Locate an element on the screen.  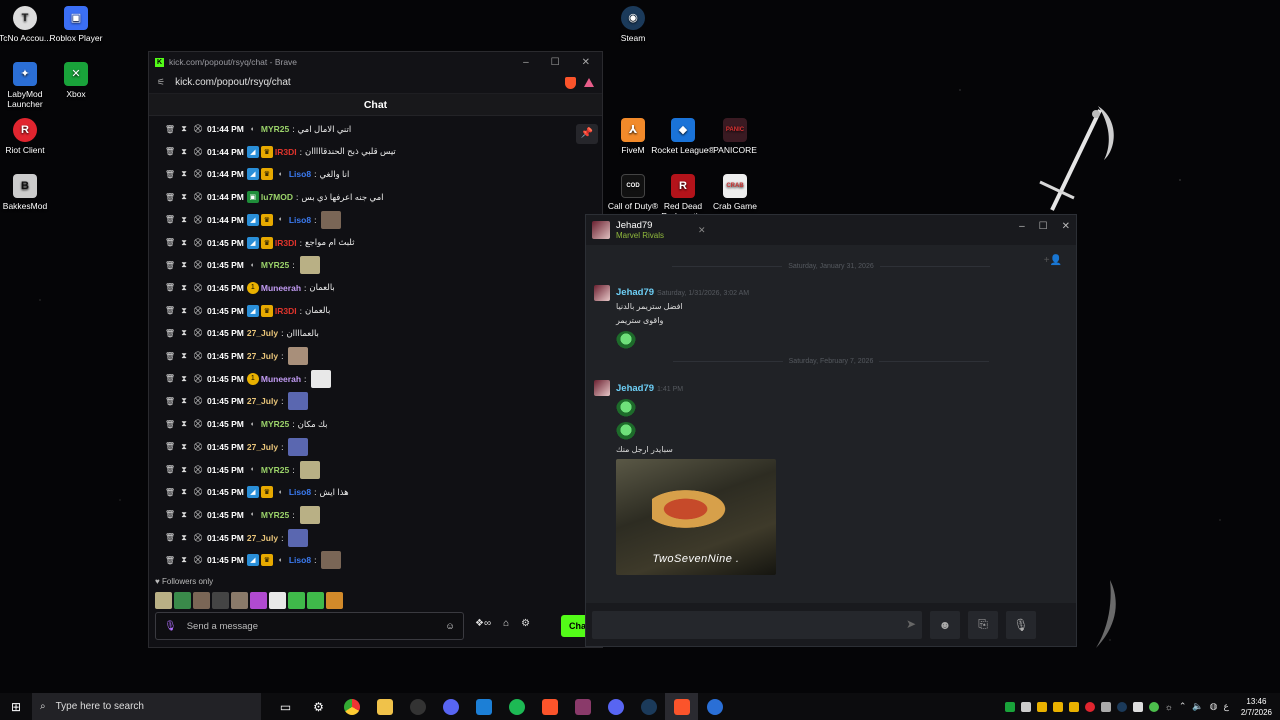
taskbar-search-box: ⌕ Type here to search is located at coordinates (146, 706).